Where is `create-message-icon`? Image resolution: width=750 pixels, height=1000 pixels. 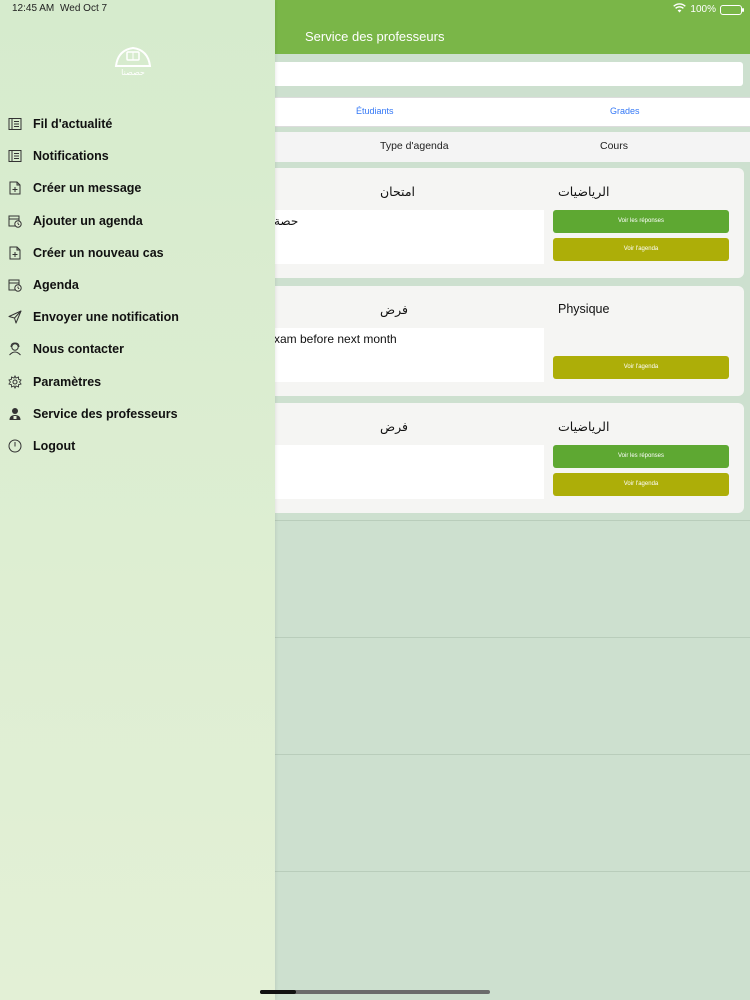
create-message-icon is located at coordinates (15, 188).